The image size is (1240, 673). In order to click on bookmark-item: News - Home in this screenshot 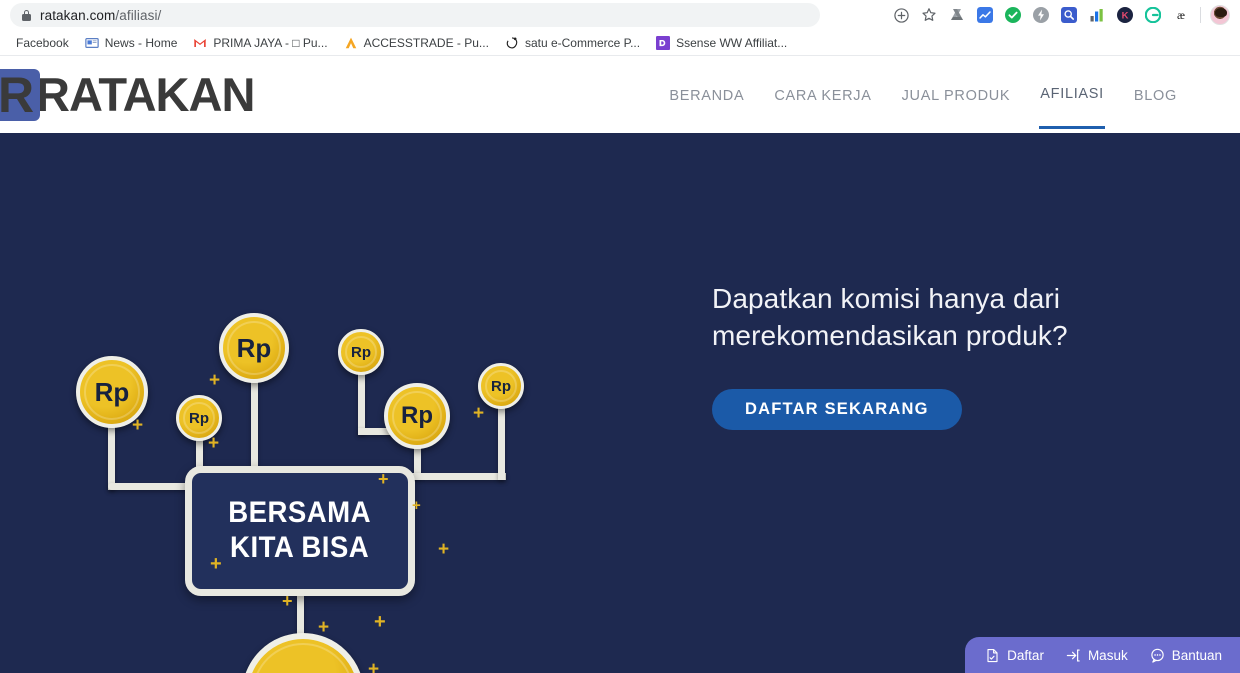, I will do `click(131, 43)`.